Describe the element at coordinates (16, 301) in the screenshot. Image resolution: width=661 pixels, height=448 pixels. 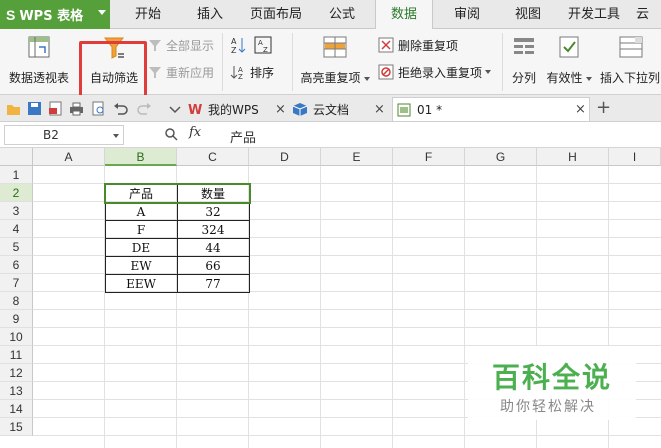
I see `row-header-8: 8` at that location.